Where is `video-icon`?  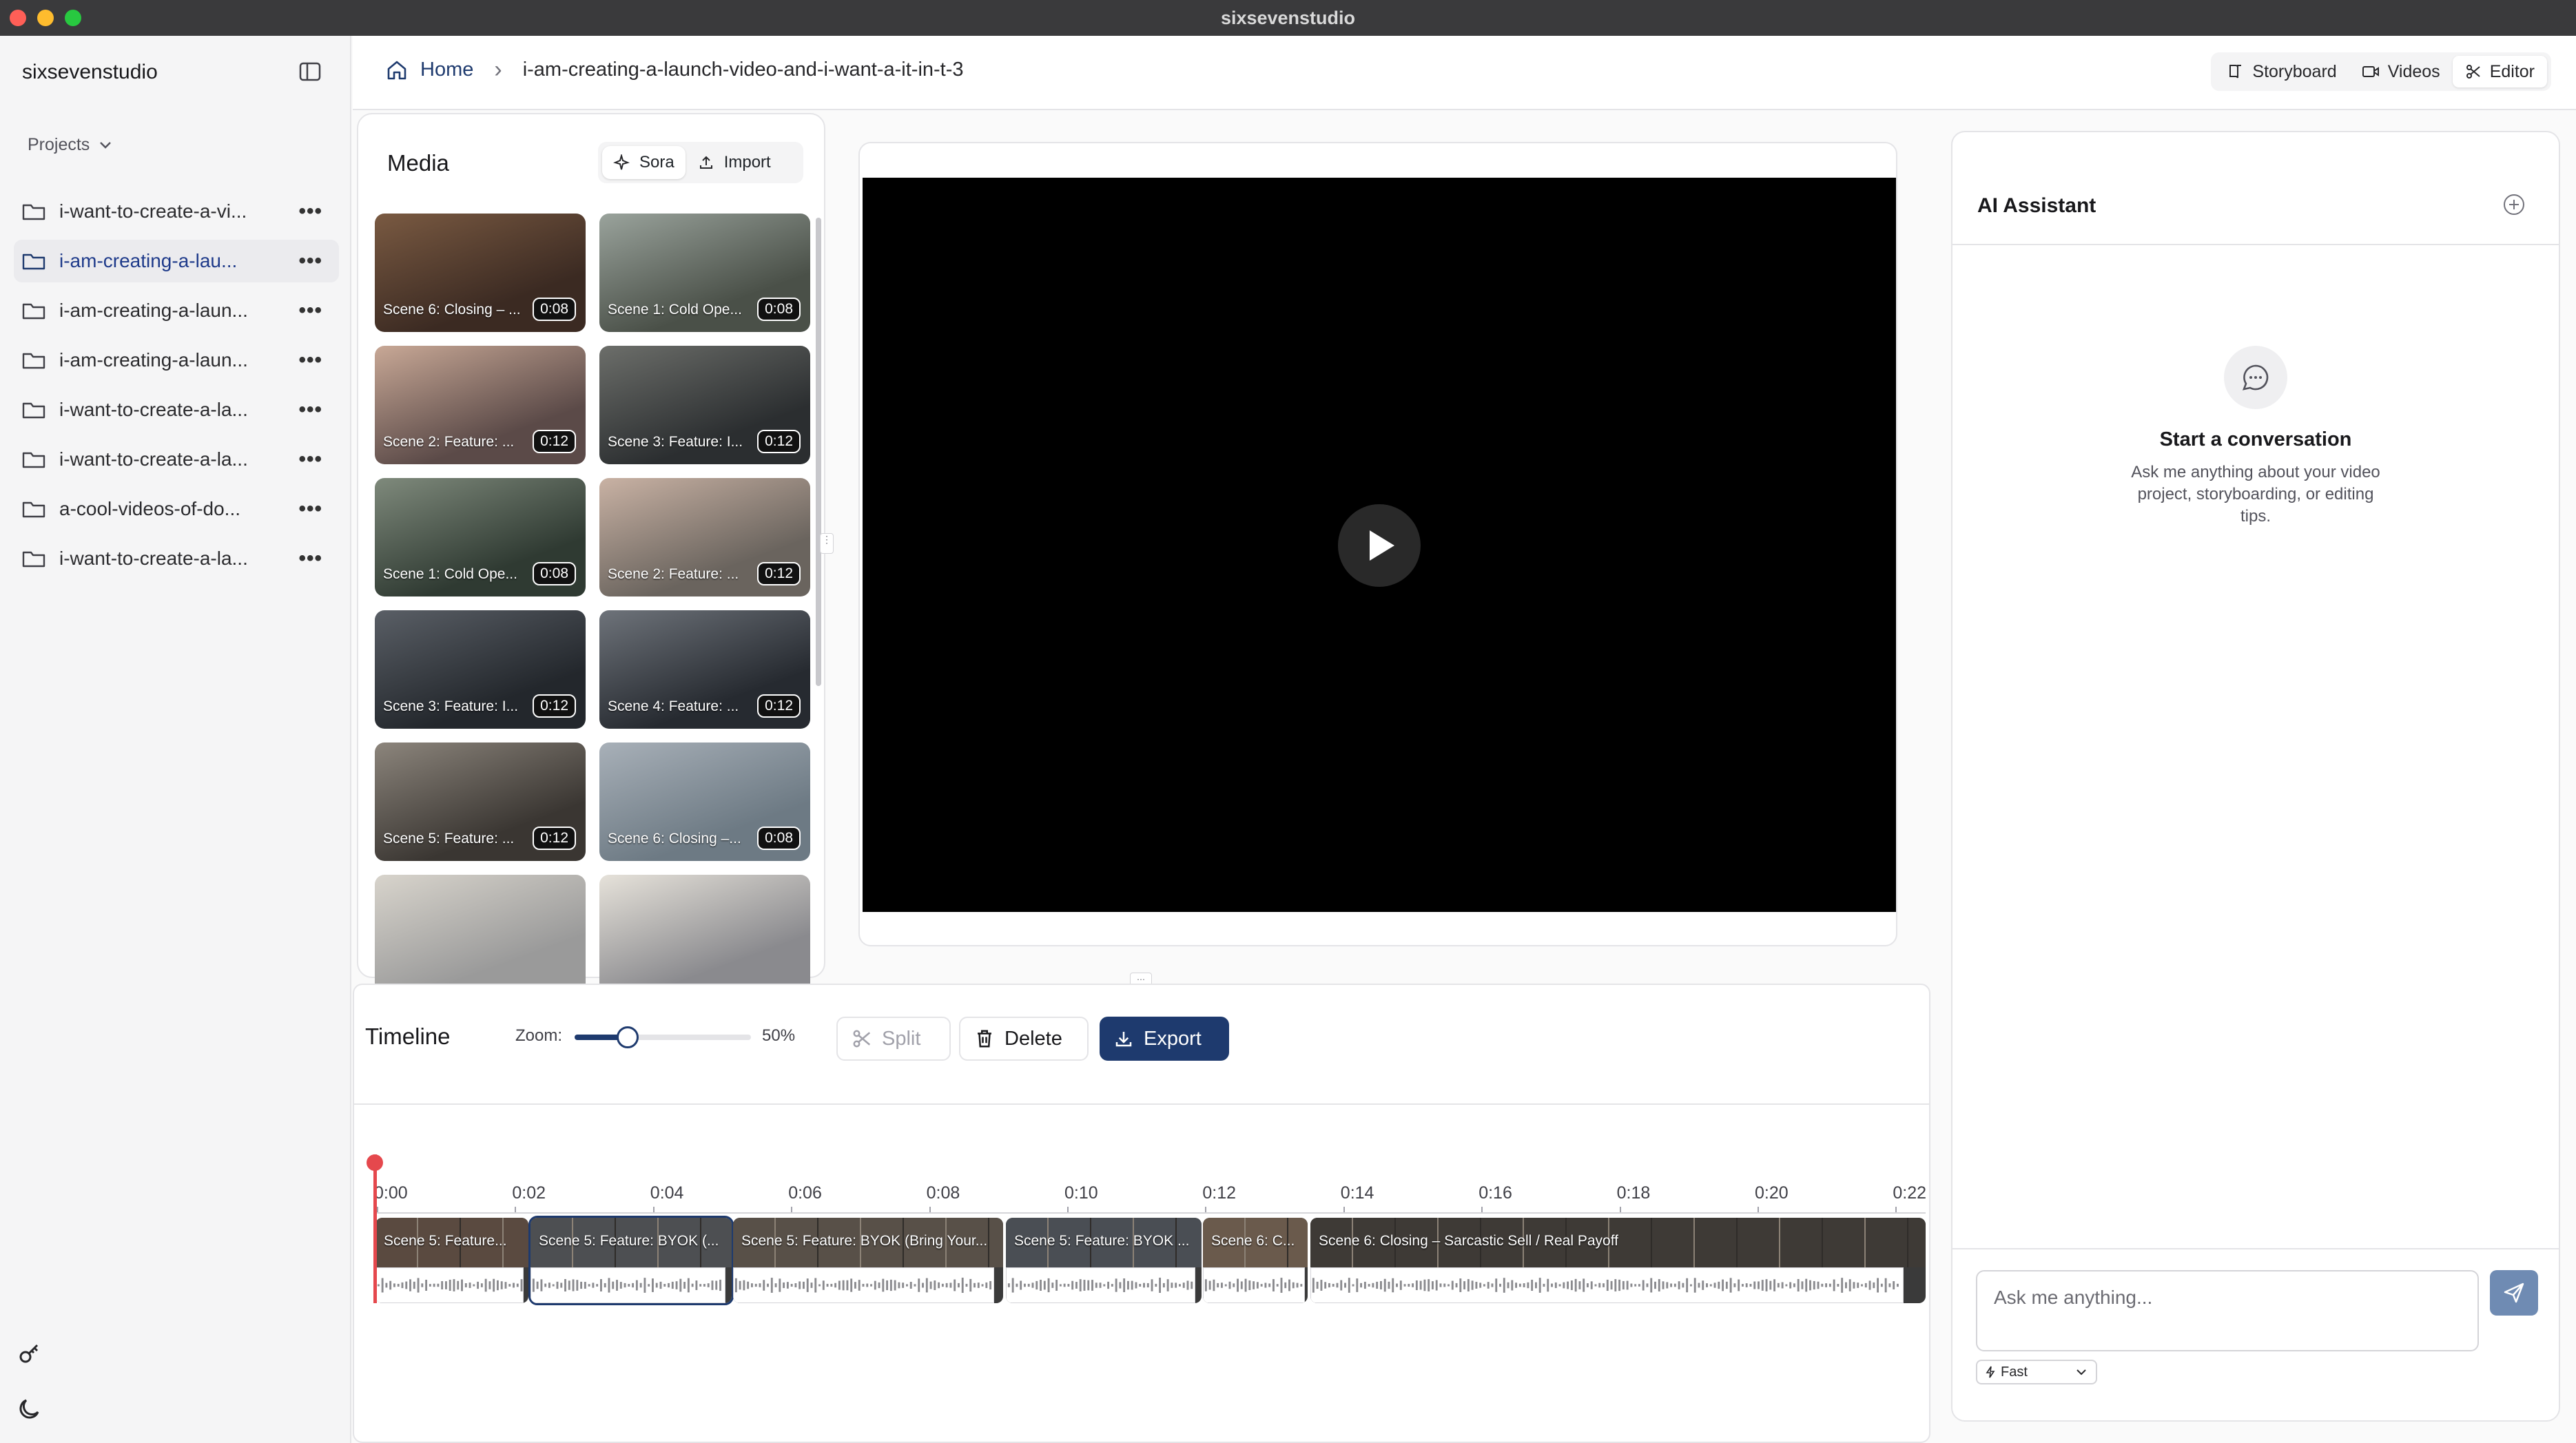
video-icon is located at coordinates (2370, 71).